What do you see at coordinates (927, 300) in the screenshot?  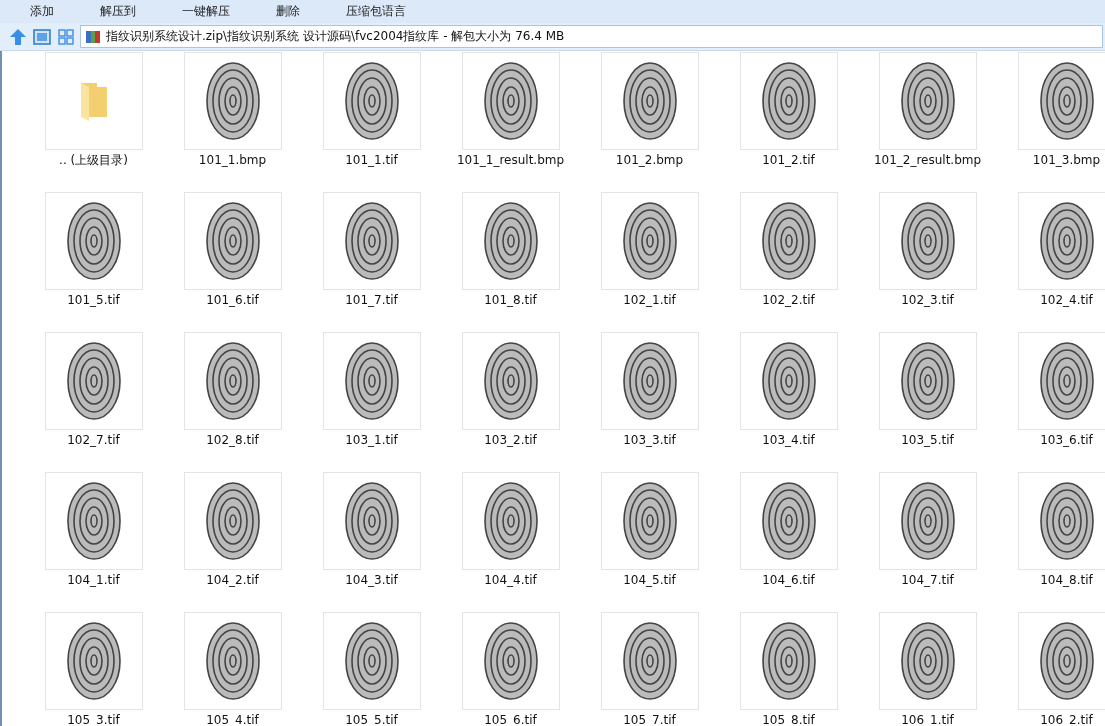 I see `file-name: 102_3.tif` at bounding box center [927, 300].